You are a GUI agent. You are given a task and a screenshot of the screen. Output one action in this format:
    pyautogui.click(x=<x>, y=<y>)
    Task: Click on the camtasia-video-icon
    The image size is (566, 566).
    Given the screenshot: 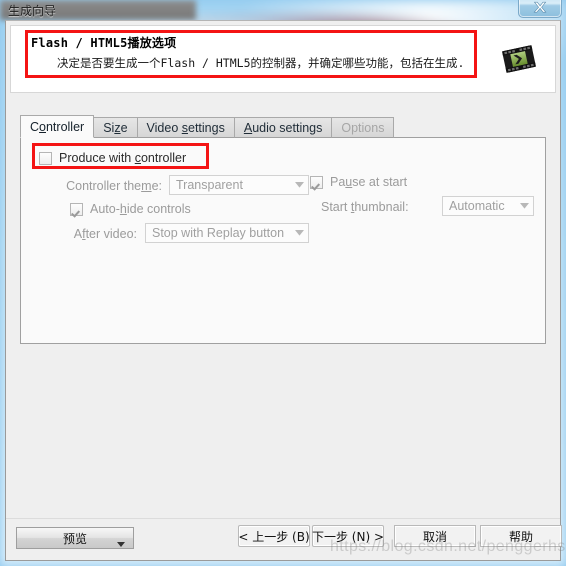 What is the action you would take?
    pyautogui.click(x=519, y=59)
    